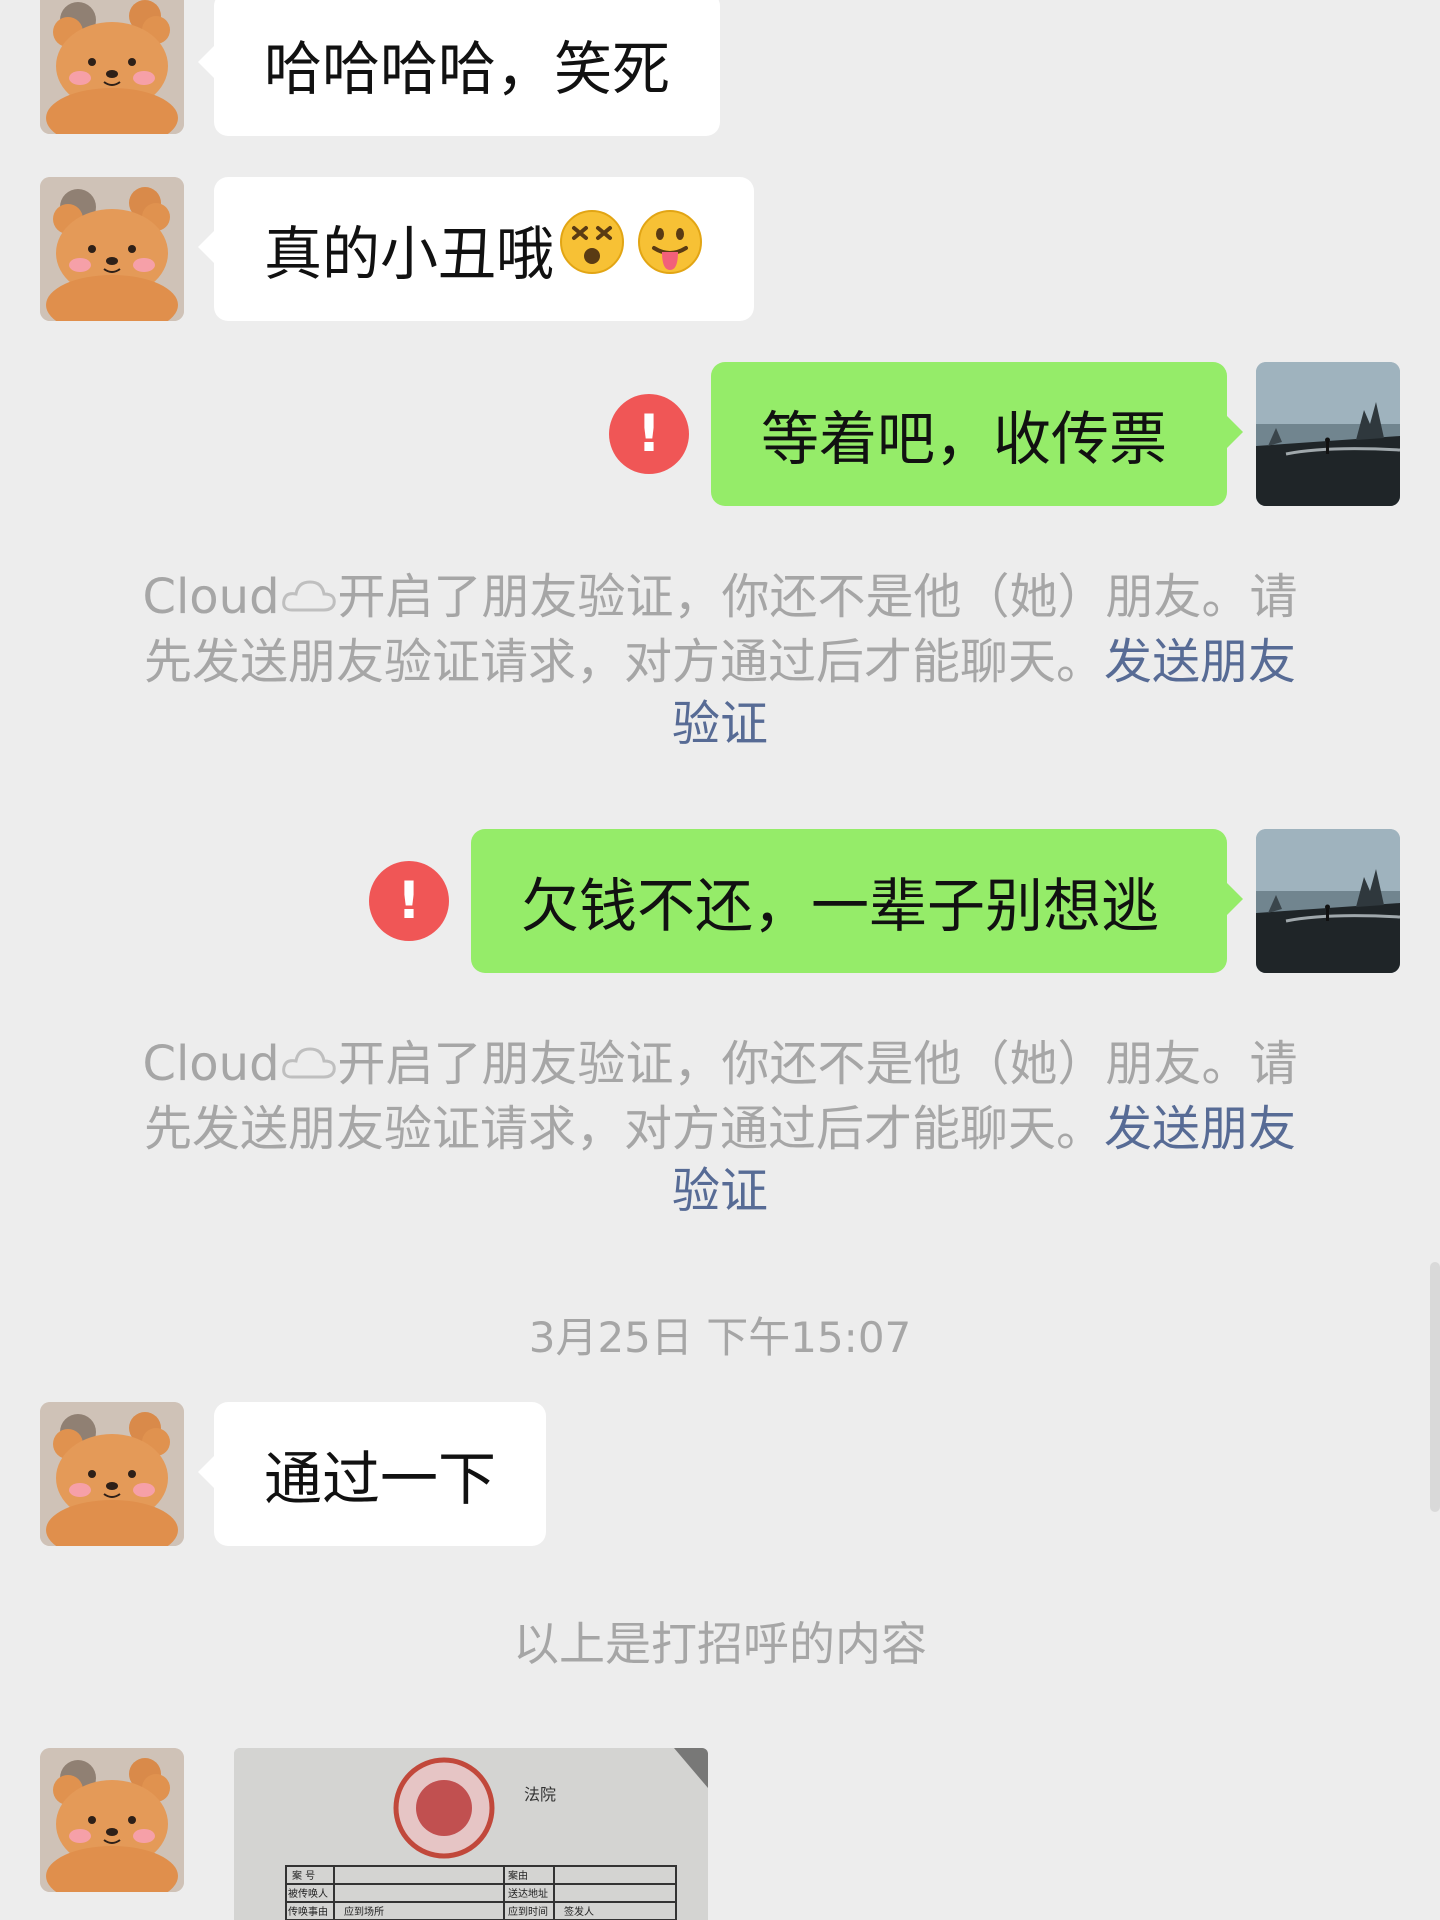 This screenshot has height=1920, width=1440. What do you see at coordinates (380, 1479) in the screenshot?
I see `message-text: 通过一下` at bounding box center [380, 1479].